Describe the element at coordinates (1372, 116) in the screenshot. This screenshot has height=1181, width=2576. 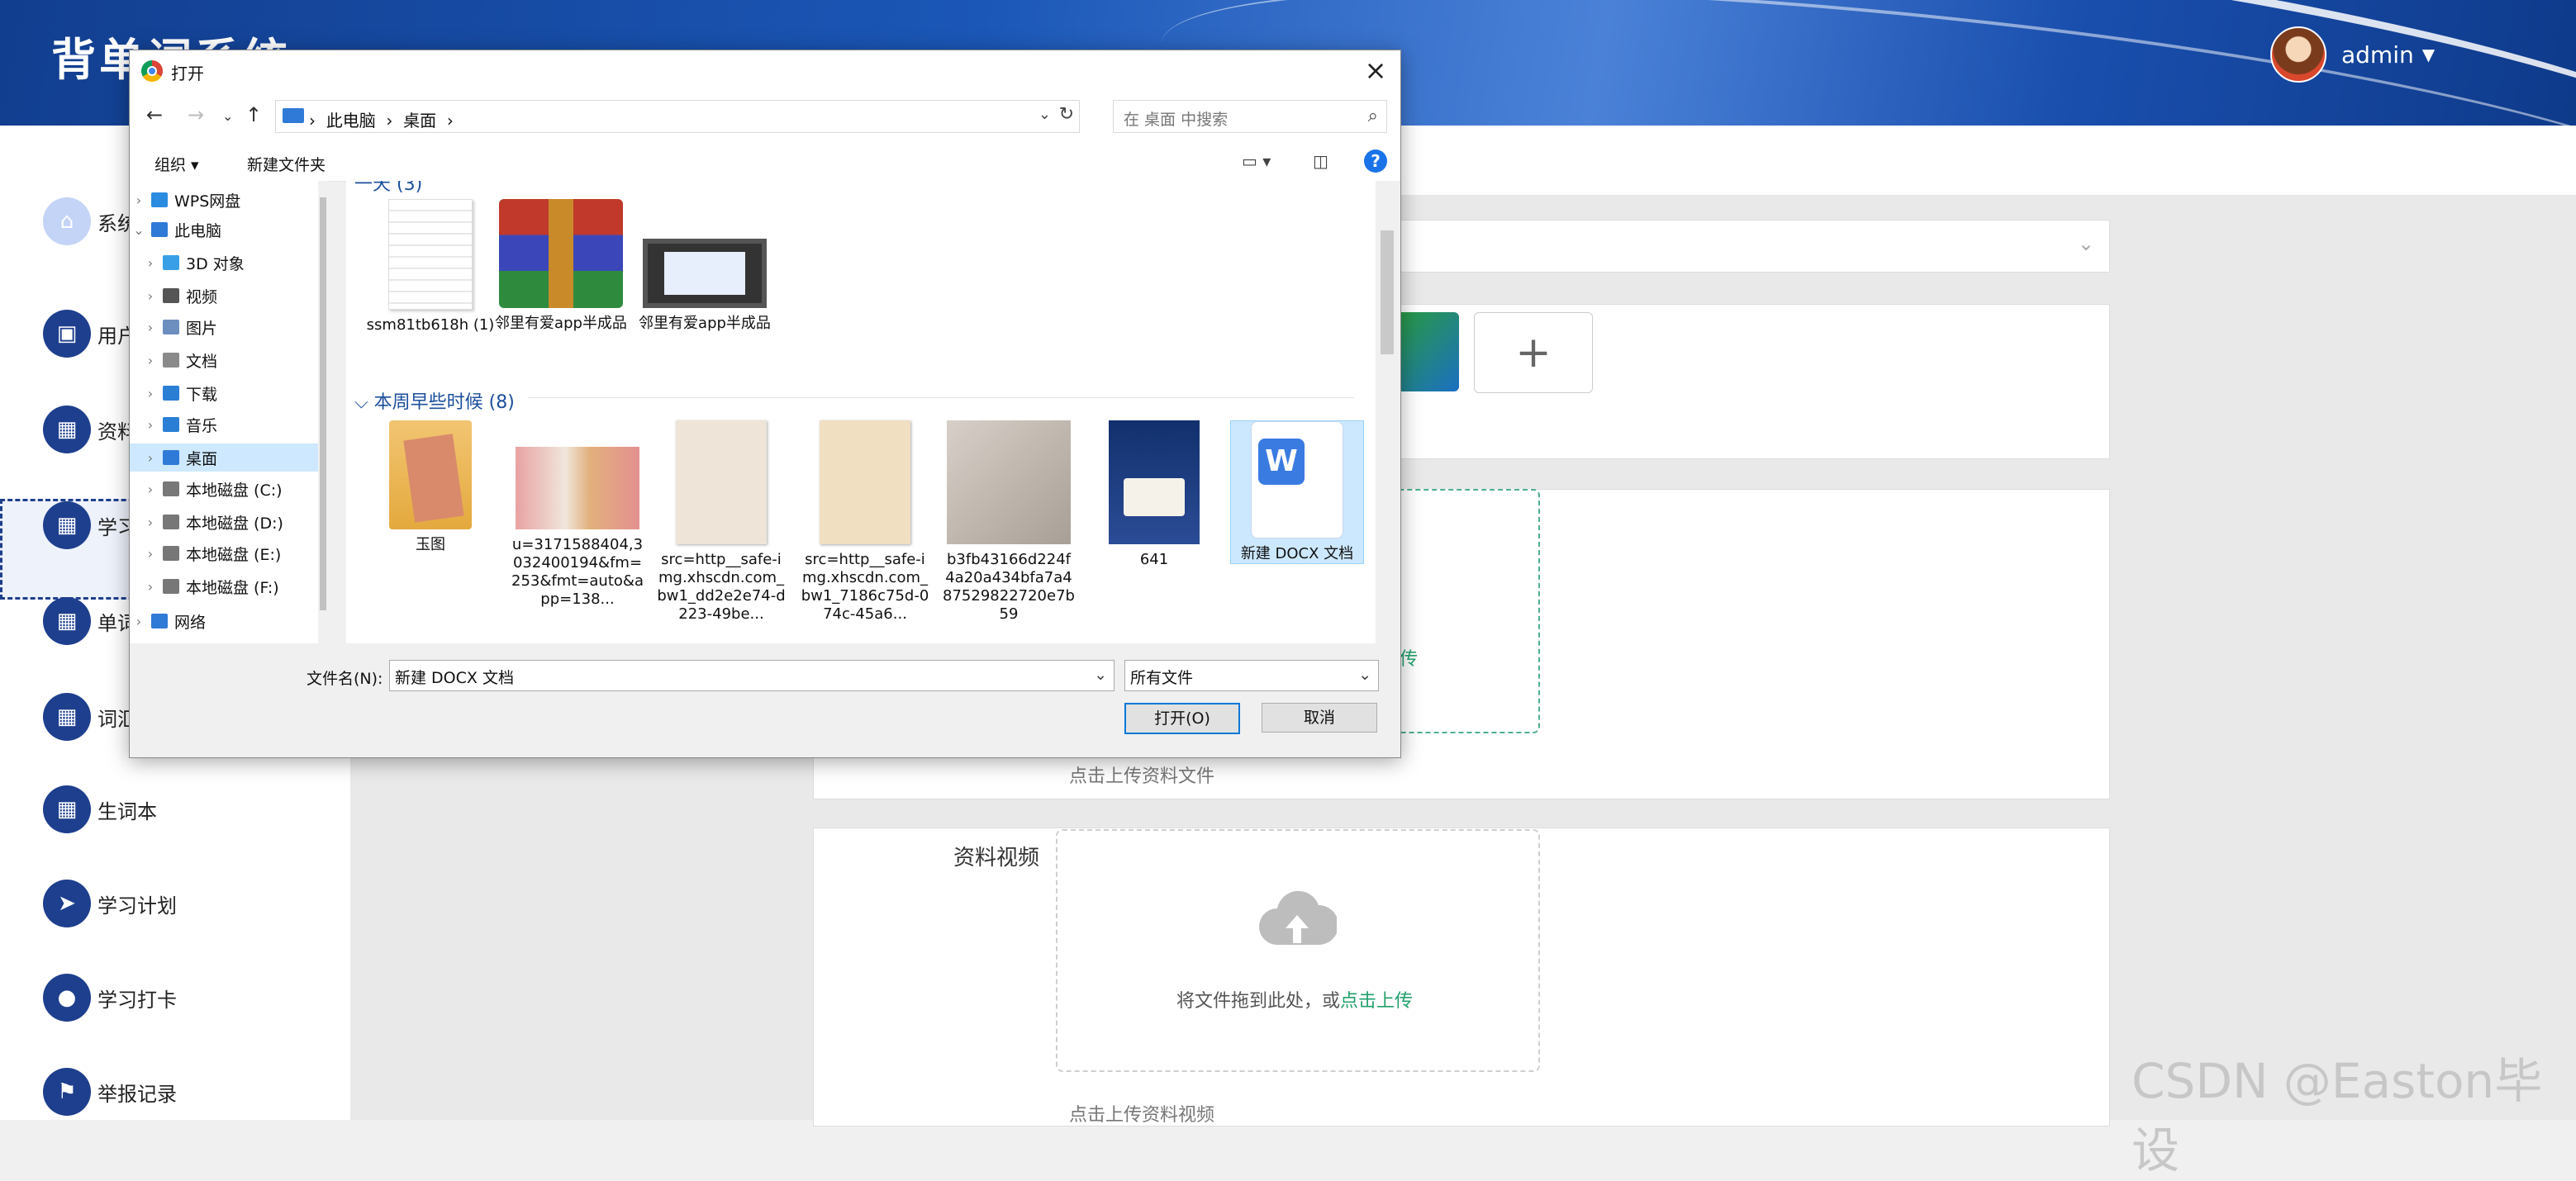
I see `search-icon: ⌕` at that location.